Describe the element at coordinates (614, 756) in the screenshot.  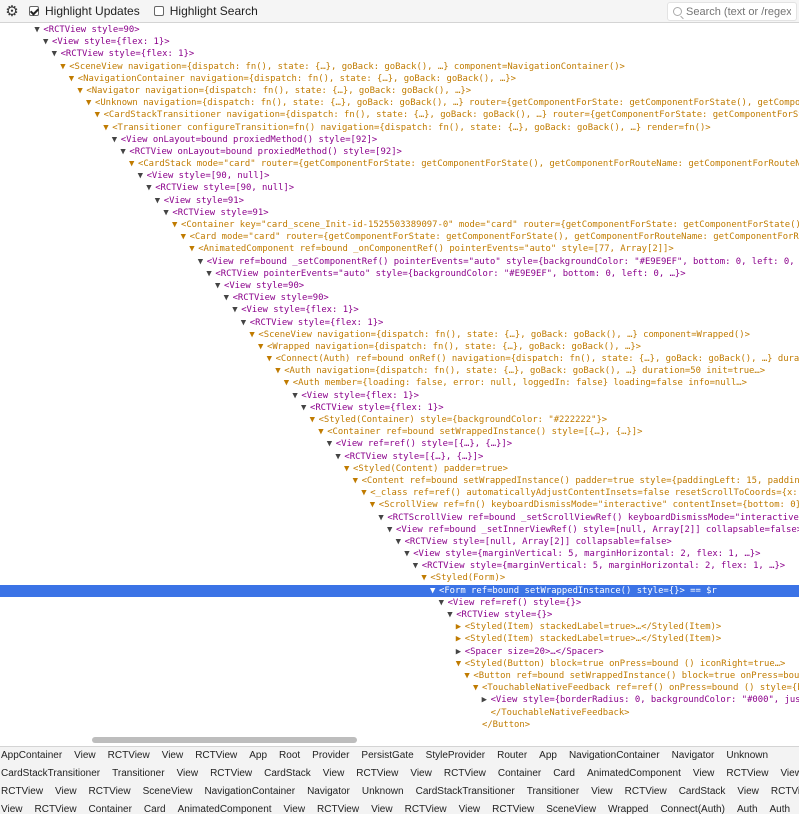
I see `breadcrumb-item: NavigationContainer` at that location.